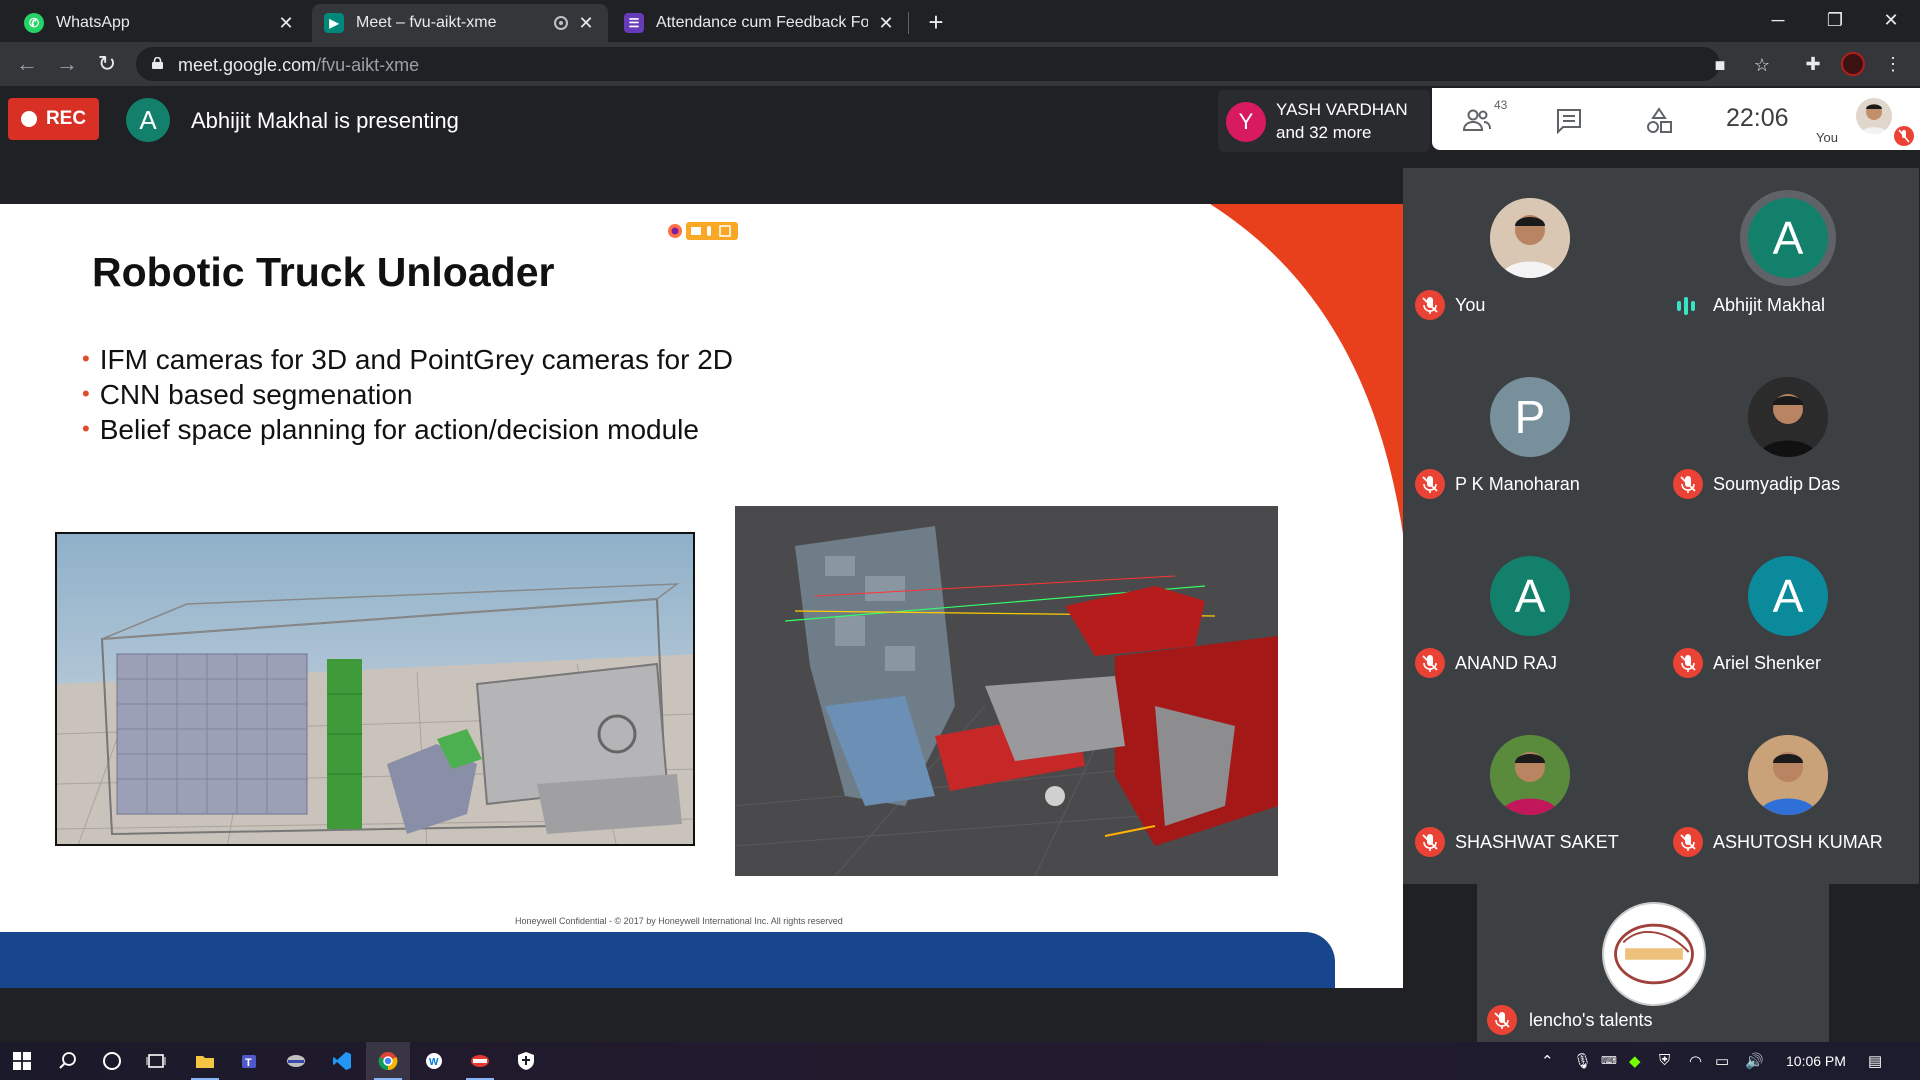 The width and height of the screenshot is (1920, 1080). I want to click on task-view-icon, so click(156, 1061).